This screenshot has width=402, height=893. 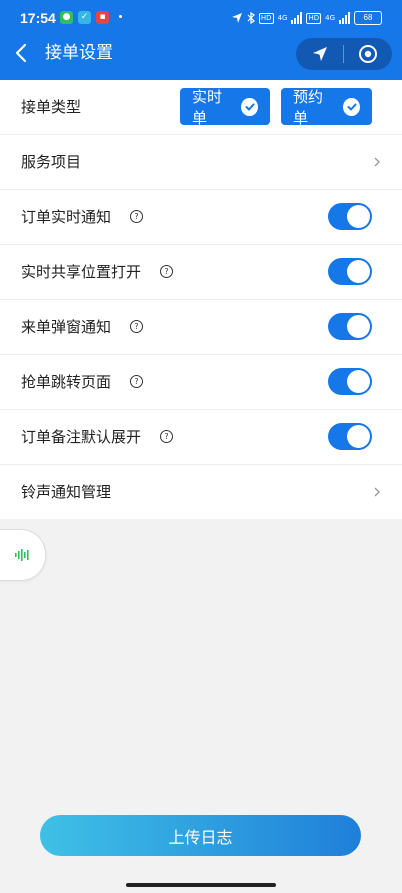 What do you see at coordinates (66, 217) in the screenshot?
I see `toggle-label: 订单实时通知` at bounding box center [66, 217].